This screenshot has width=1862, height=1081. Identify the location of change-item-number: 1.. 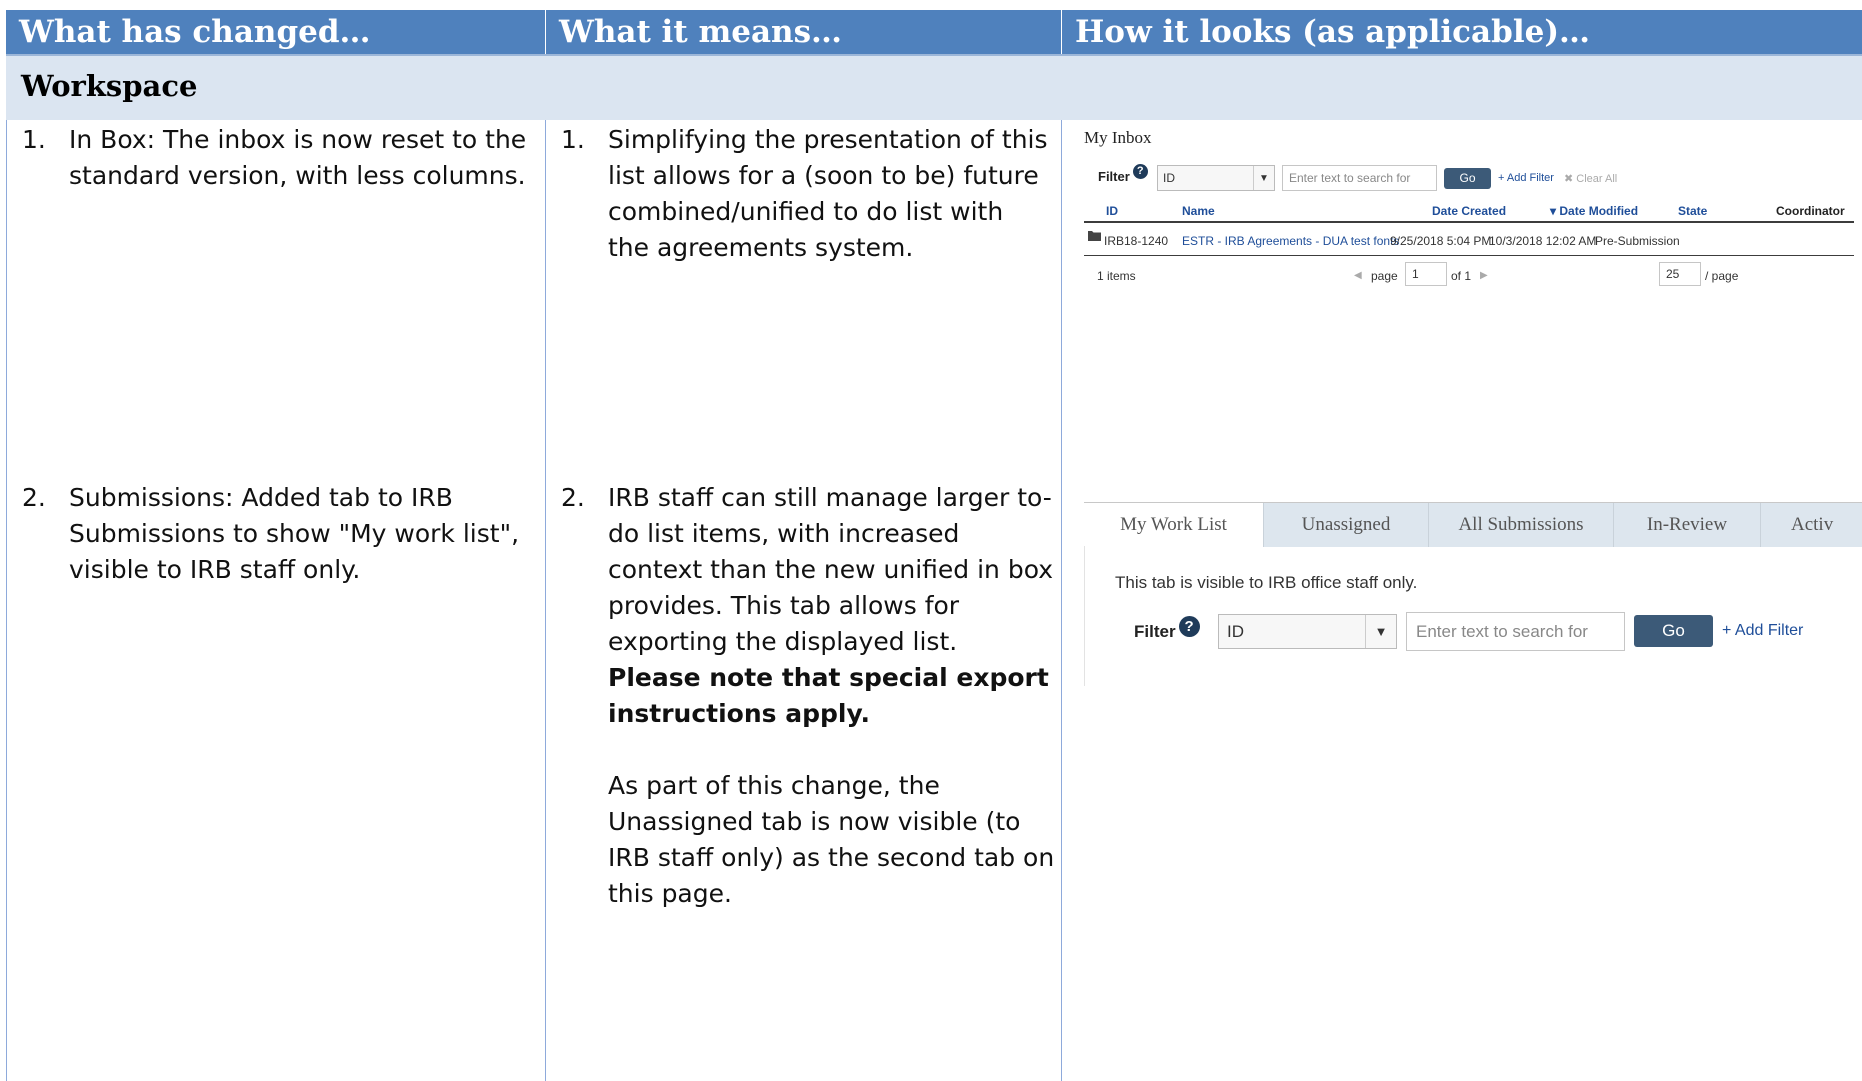
(34, 139).